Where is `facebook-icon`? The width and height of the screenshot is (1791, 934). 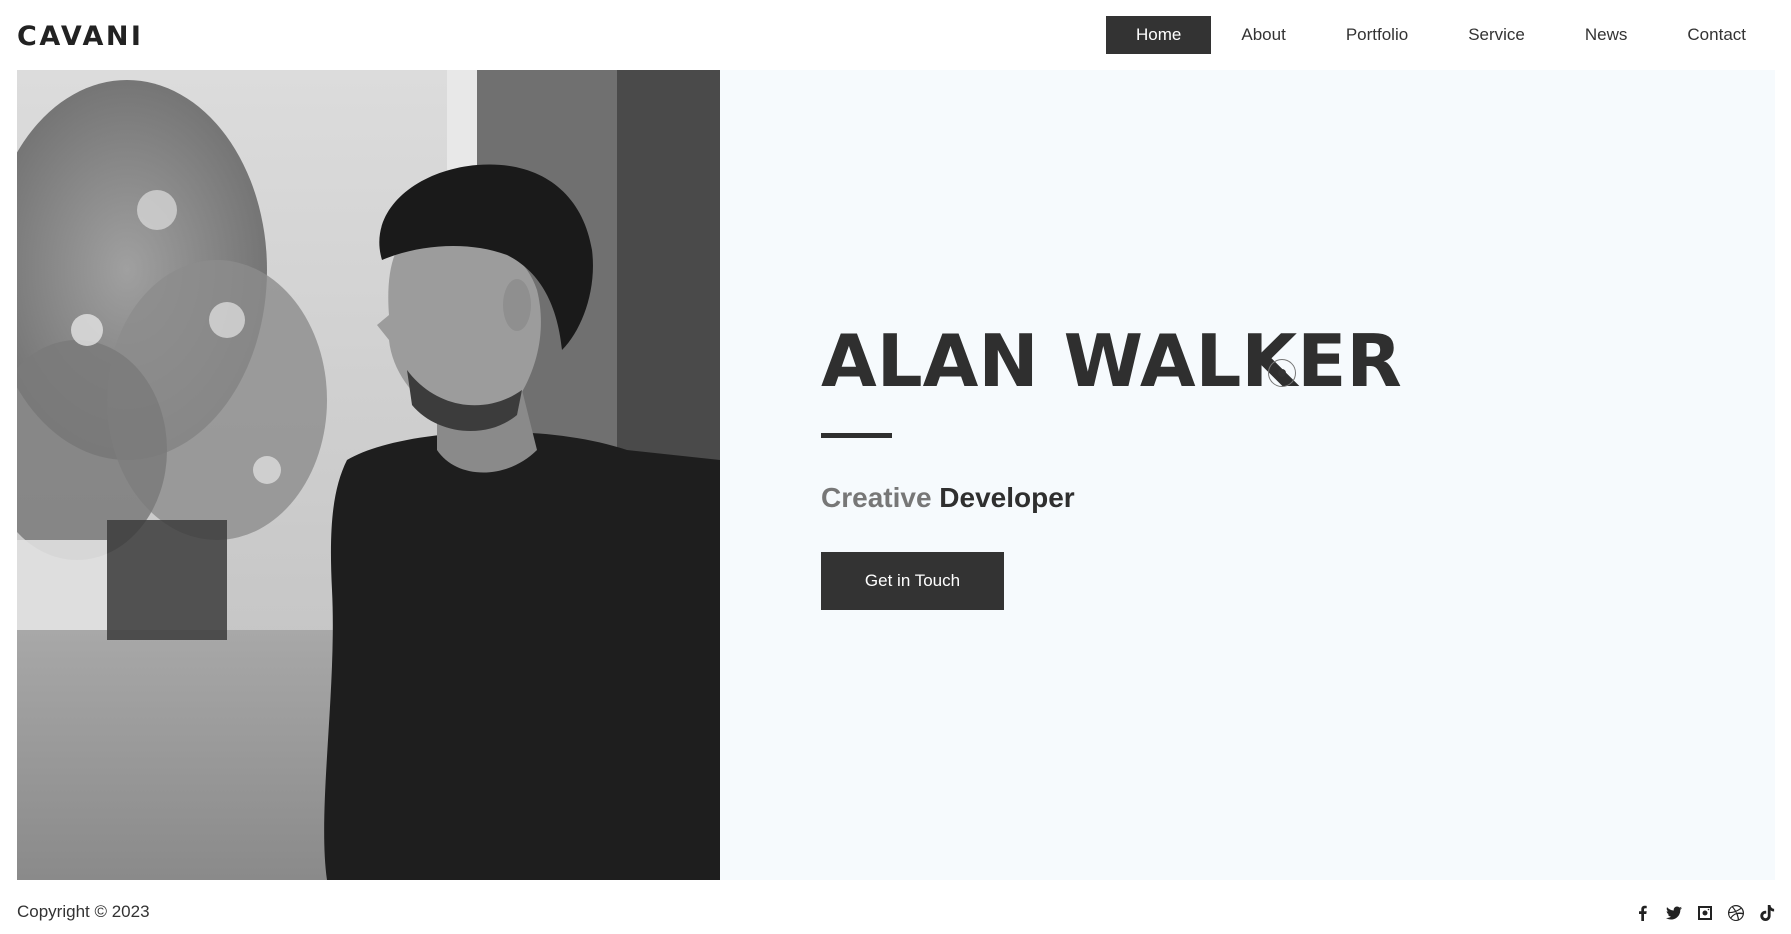 facebook-icon is located at coordinates (1643, 913).